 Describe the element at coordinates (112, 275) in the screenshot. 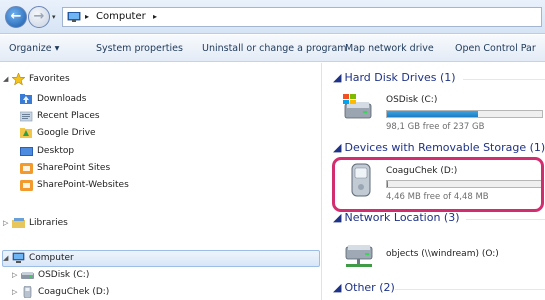

I see `nav-osdisk: ▷ OSDisk (C:)` at that location.